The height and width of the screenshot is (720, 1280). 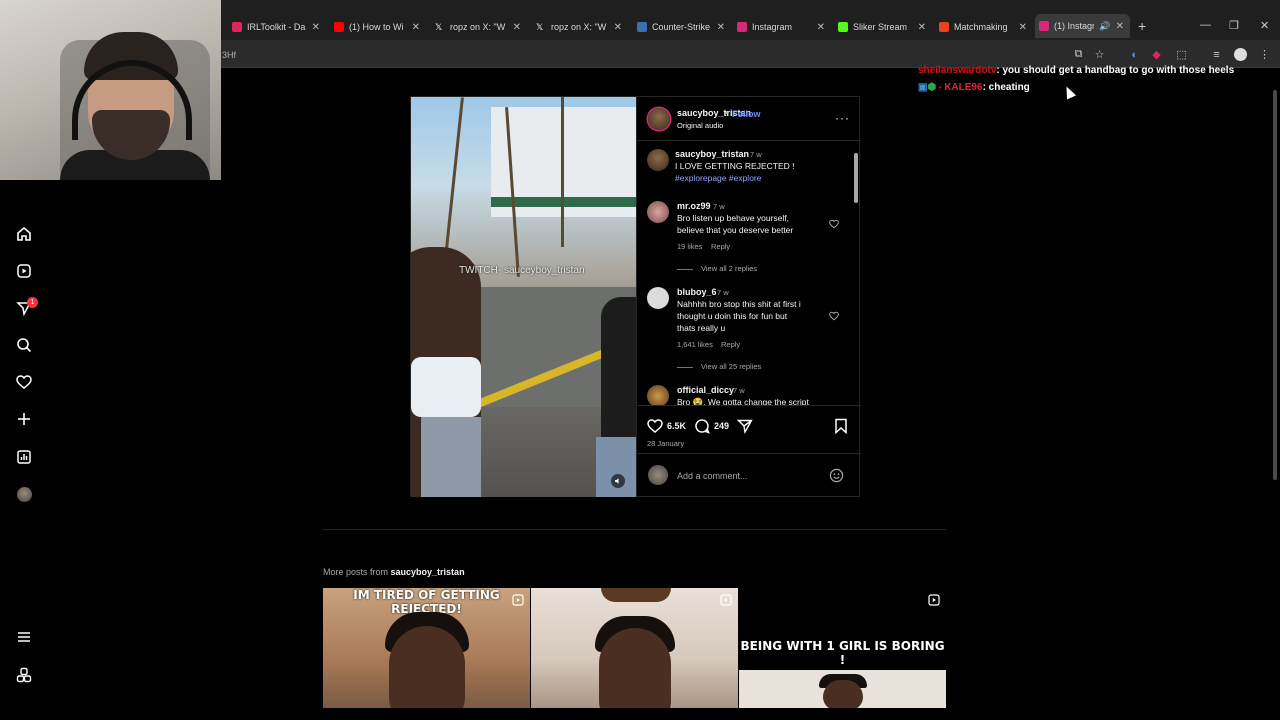 I want to click on notifications-heart-icon, so click(x=24, y=382).